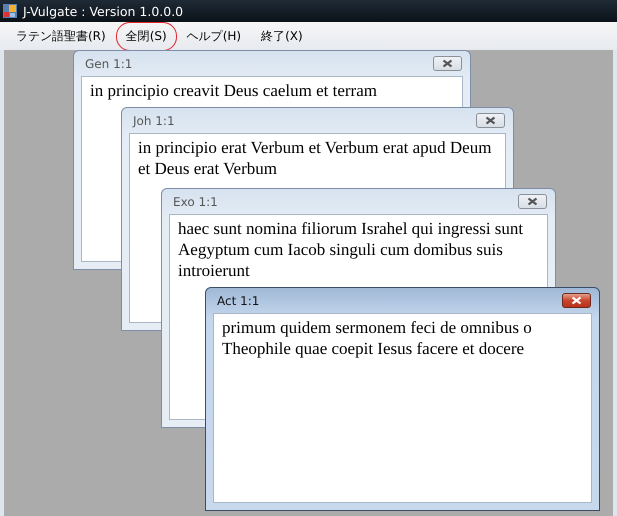  Describe the element at coordinates (109, 63) in the screenshot. I see `window-title: Gen 1:1` at that location.